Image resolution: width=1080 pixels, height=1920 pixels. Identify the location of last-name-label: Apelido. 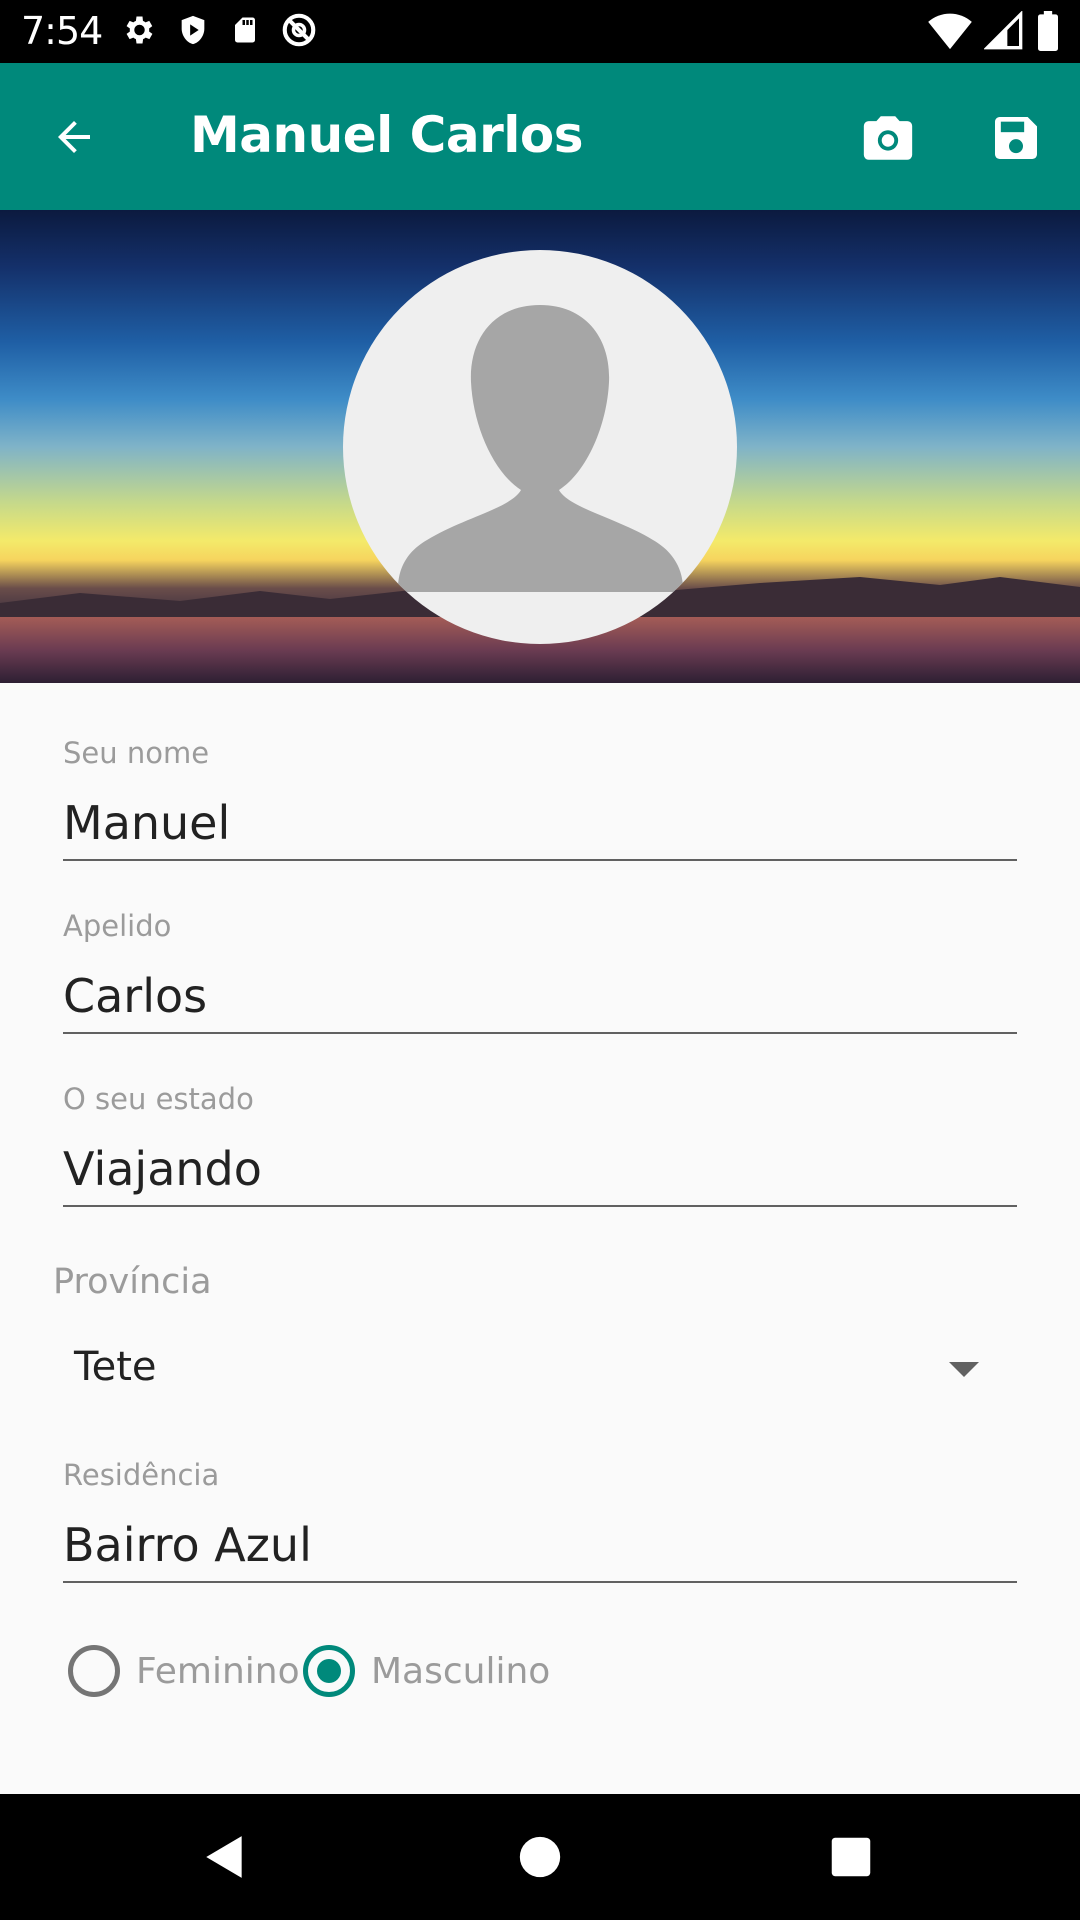
(117, 926).